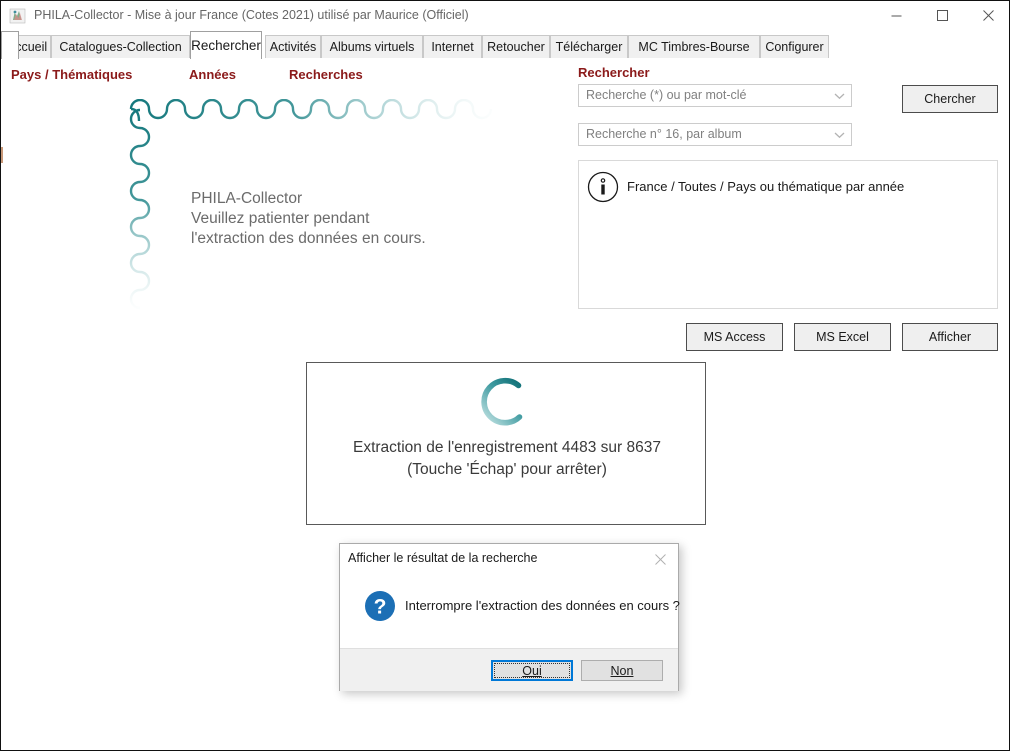 The height and width of the screenshot is (751, 1010). Describe the element at coordinates (734, 337) in the screenshot. I see `ms-access-button: MS Access` at that location.